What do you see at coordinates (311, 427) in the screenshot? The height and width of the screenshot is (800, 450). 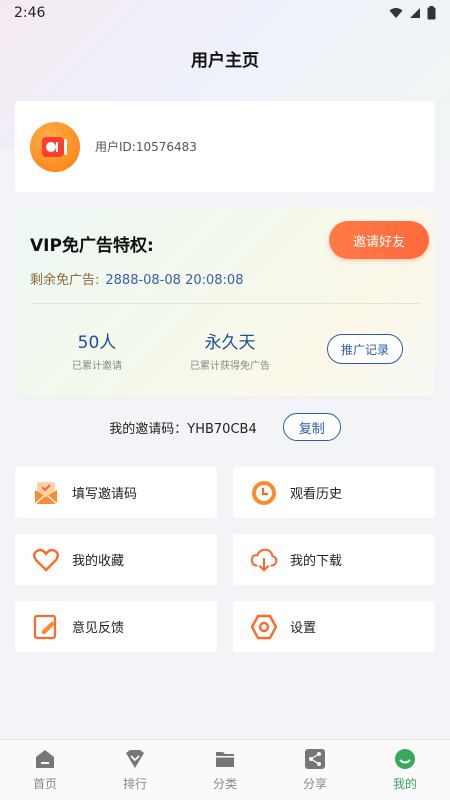 I see `copy-button: 复制` at bounding box center [311, 427].